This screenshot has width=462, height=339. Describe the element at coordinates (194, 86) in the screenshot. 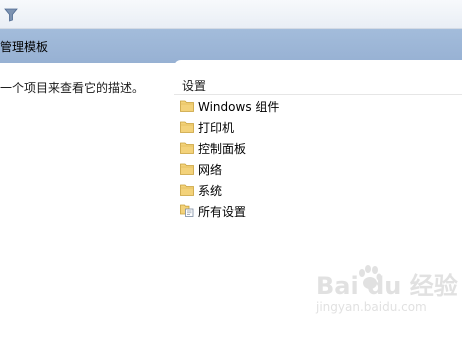

I see `column-header-label: 设置` at that location.